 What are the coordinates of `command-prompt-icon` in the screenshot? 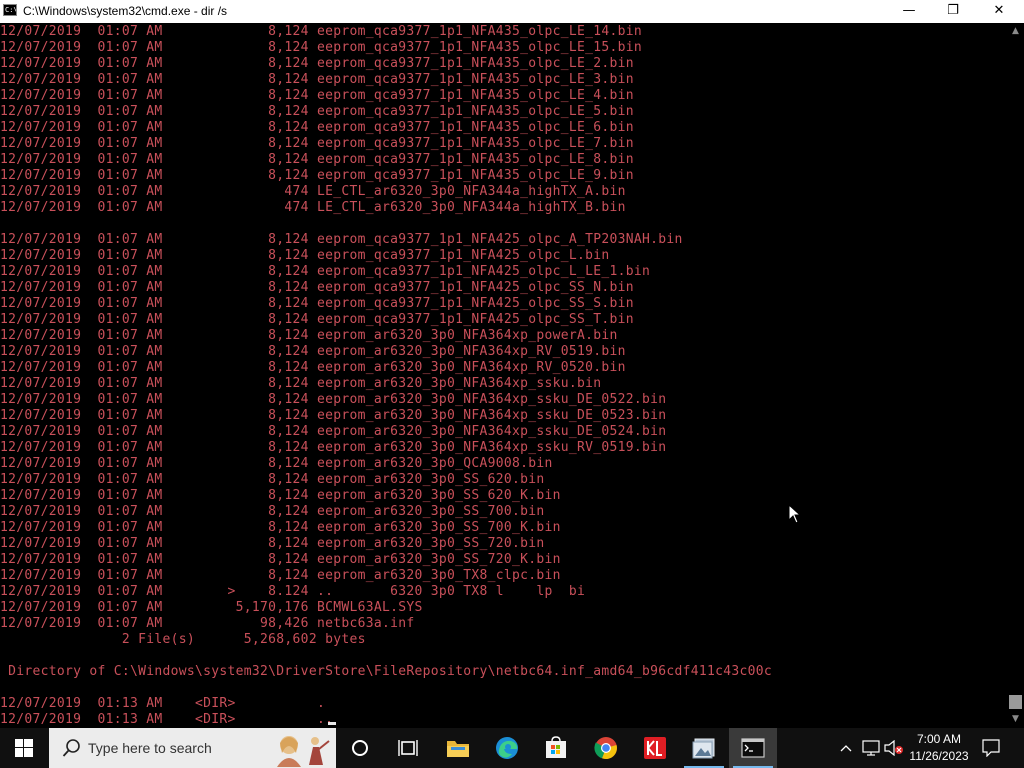 It's located at (753, 748).